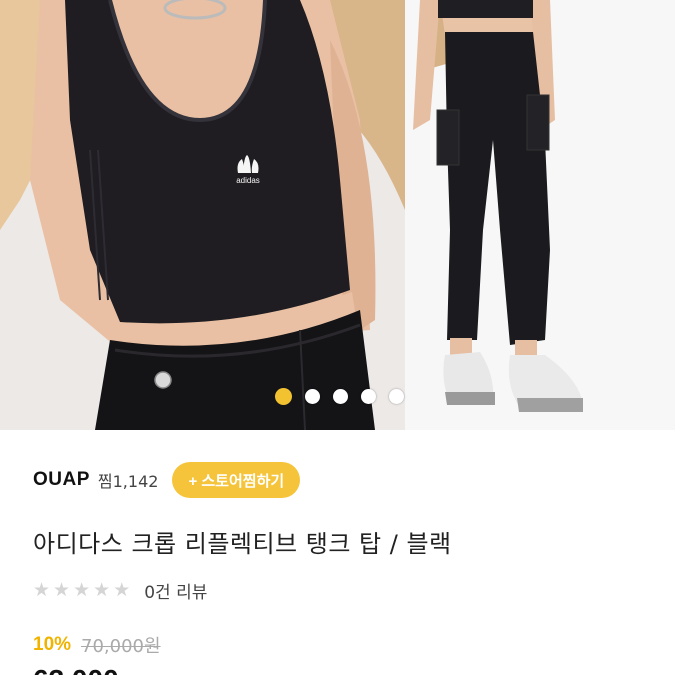 This screenshot has width=675, height=675. I want to click on svg-text: adidas, so click(248, 180).